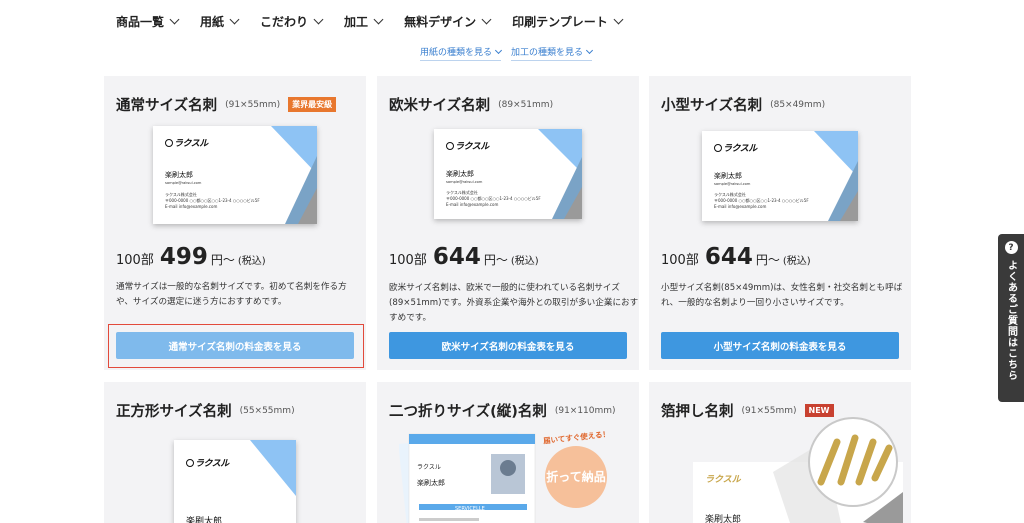 The width and height of the screenshot is (1024, 523). Describe the element at coordinates (429, 467) in the screenshot. I see `fold-card-logo: ラクスル` at that location.